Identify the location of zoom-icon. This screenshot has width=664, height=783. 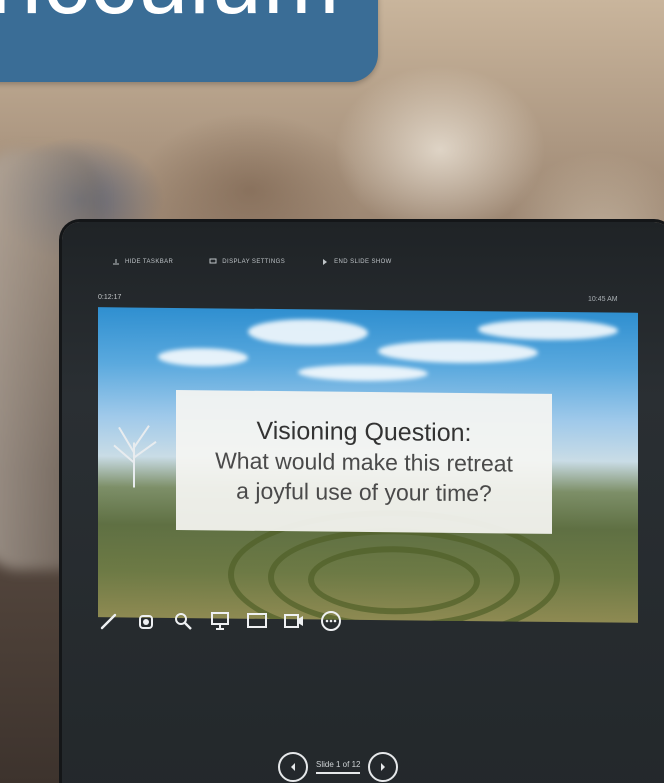
(183, 621).